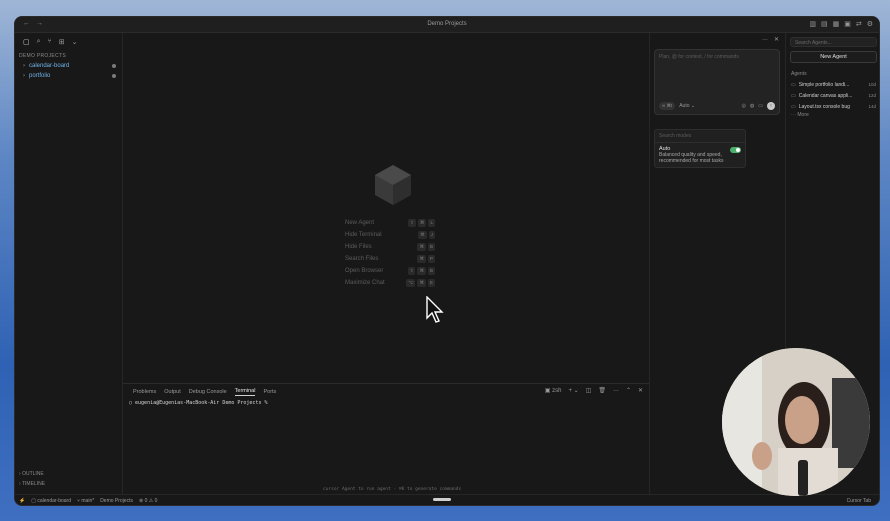 Image resolution: width=890 pixels, height=521 pixels. Describe the element at coordinates (832, 95) in the screenshot. I see `agent-item: ▭ Calendar canvas appli... 12d` at that location.